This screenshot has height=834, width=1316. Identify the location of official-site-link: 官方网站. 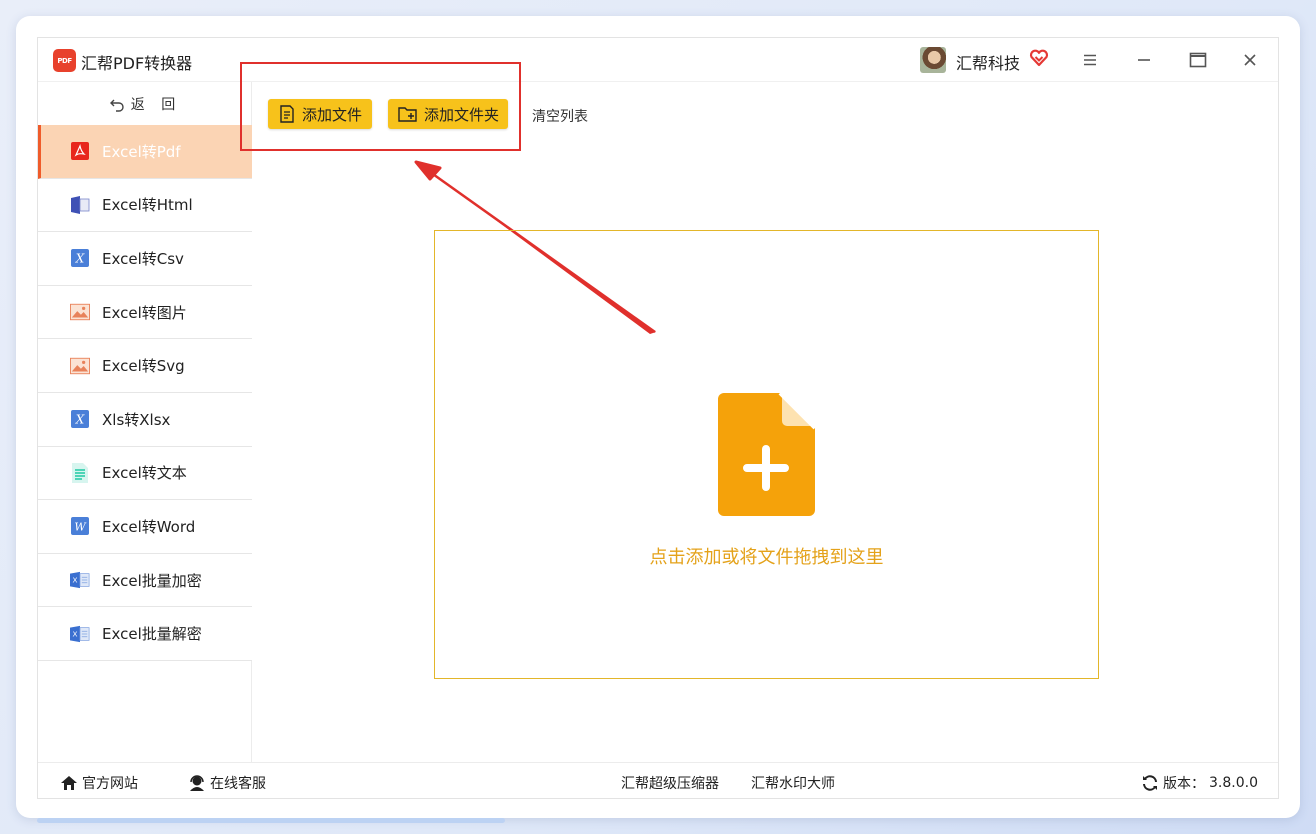
(99, 783).